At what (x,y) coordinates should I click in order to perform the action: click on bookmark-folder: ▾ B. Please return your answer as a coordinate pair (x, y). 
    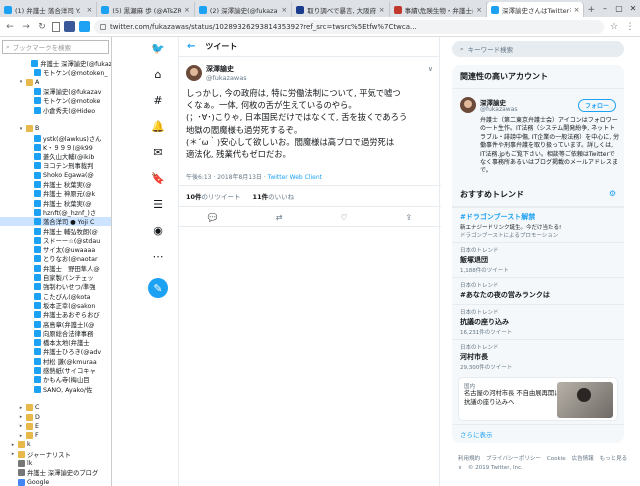
    Looking at the image, I should click on (55, 128).